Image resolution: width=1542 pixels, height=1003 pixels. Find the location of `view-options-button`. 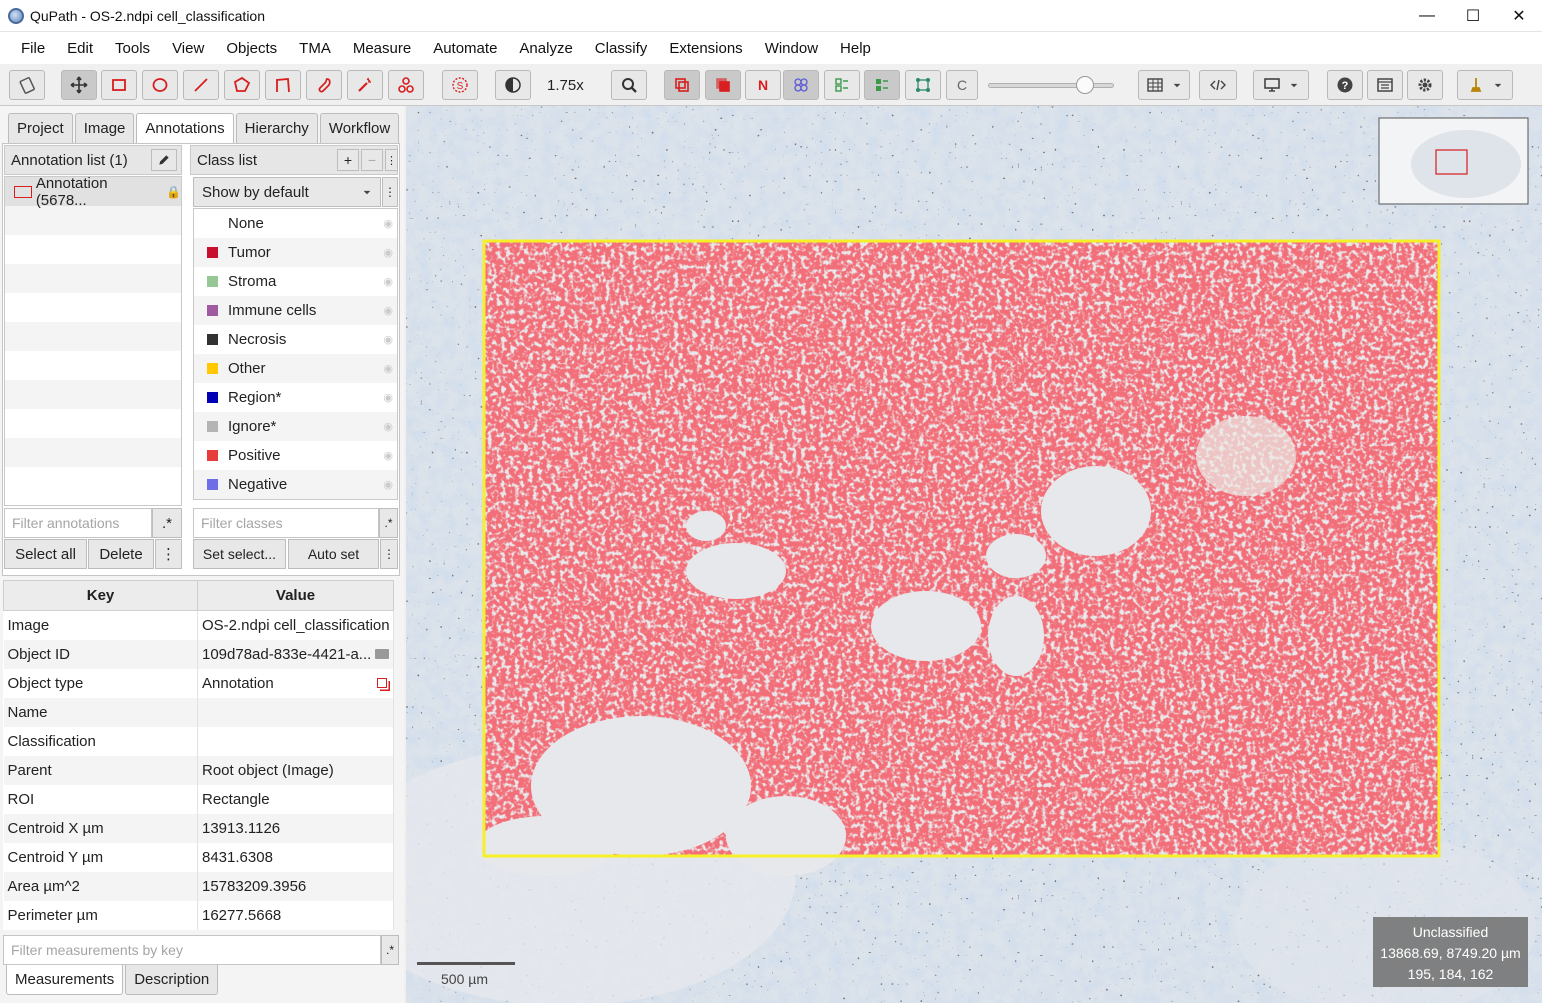

view-options-button is located at coordinates (1281, 85).